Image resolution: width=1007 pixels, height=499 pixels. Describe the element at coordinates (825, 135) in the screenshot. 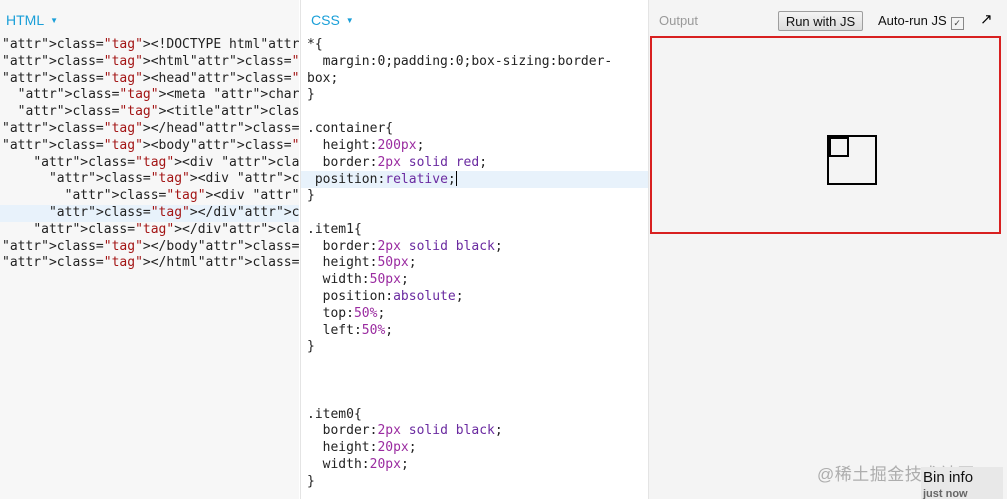

I see `rendered-container` at that location.